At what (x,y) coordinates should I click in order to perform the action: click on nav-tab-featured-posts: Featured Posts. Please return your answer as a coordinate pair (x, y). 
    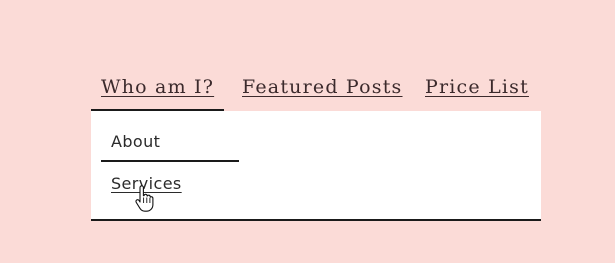
    Looking at the image, I should click on (322, 87).